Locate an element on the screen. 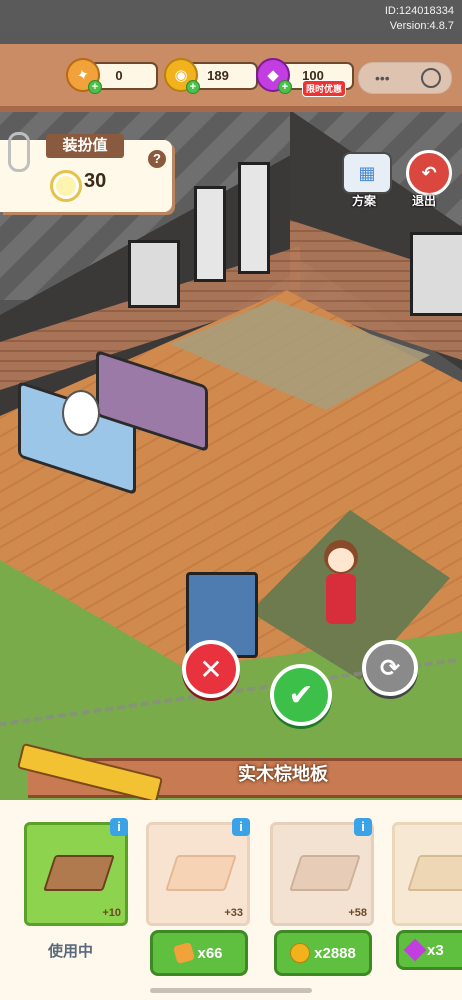 The height and width of the screenshot is (1000, 462). player-id: ID:124018334 is located at coordinates (419, 11).